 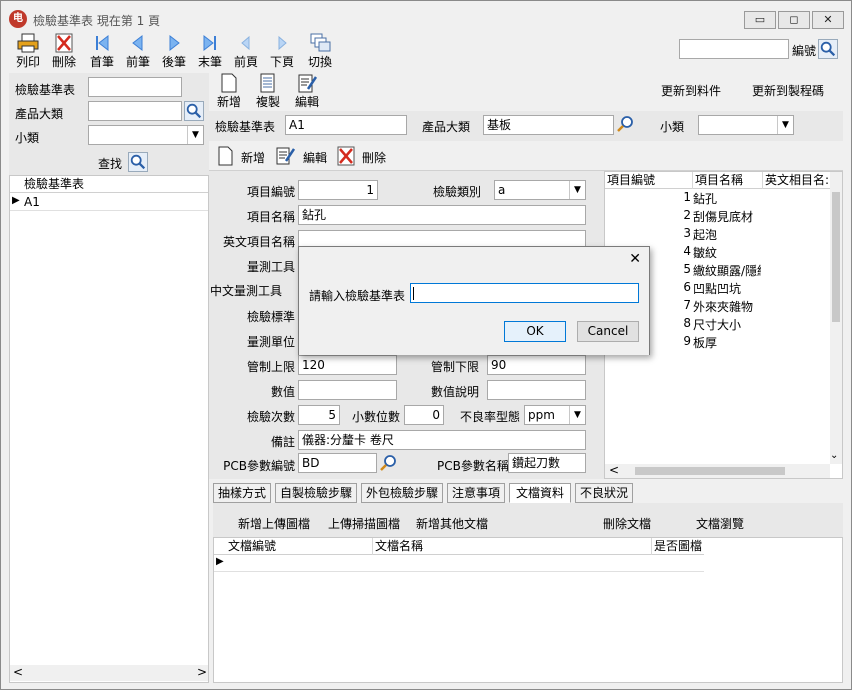 What do you see at coordinates (631, 180) in the screenshot?
I see `items-header-no: 項目編號` at bounding box center [631, 180].